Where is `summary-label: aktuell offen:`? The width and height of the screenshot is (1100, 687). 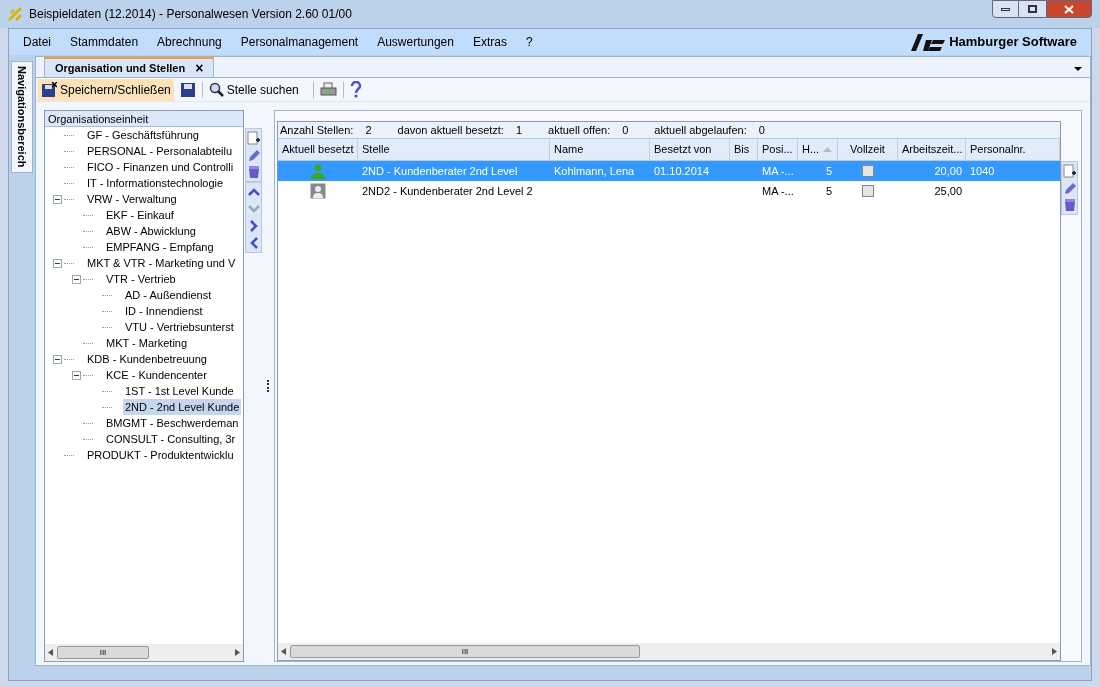
summary-label: aktuell offen: is located at coordinates (579, 130).